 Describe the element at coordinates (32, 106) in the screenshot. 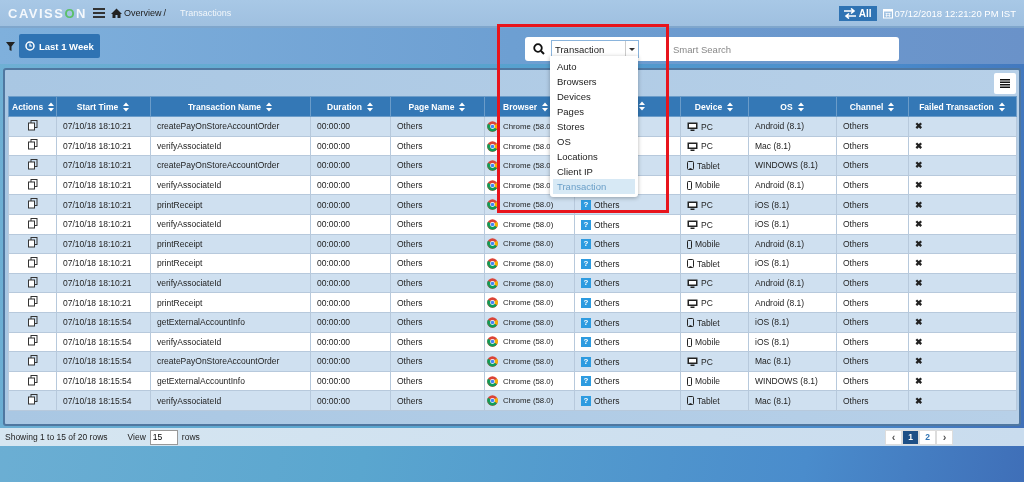

I see `column-header: Actions` at that location.